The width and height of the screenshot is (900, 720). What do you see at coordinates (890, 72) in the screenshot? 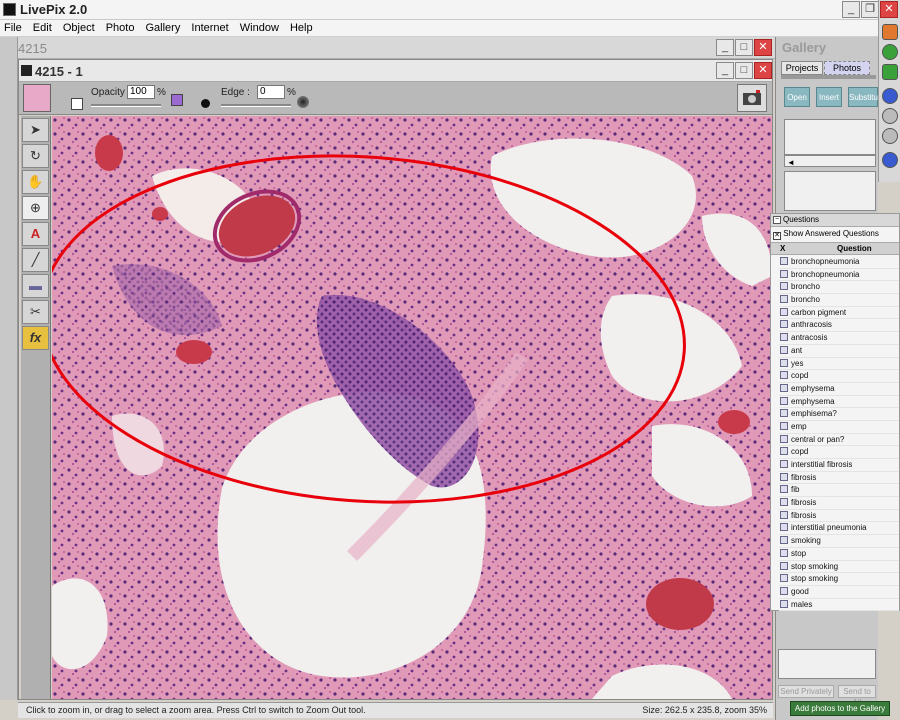
I see `screen-icon` at bounding box center [890, 72].